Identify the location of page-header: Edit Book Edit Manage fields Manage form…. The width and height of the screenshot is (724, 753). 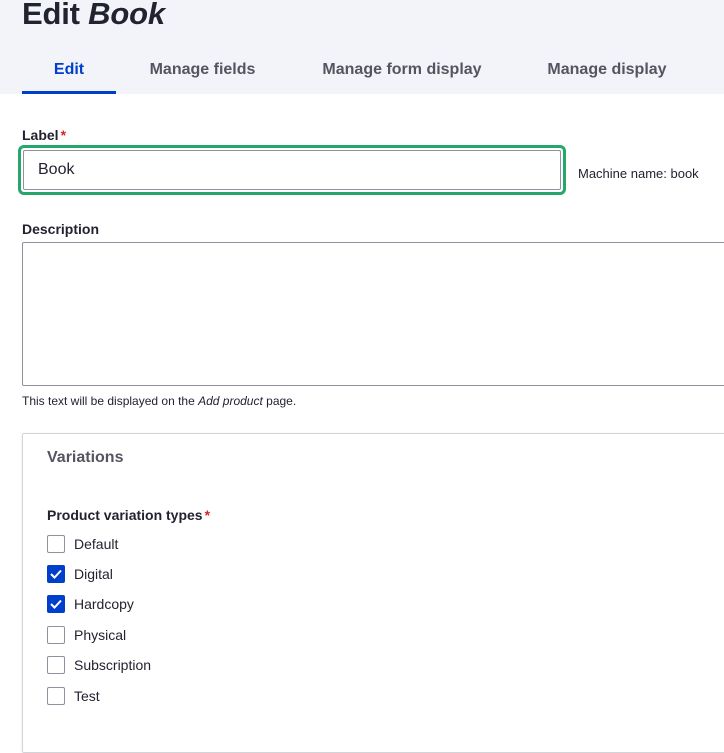
(362, 47).